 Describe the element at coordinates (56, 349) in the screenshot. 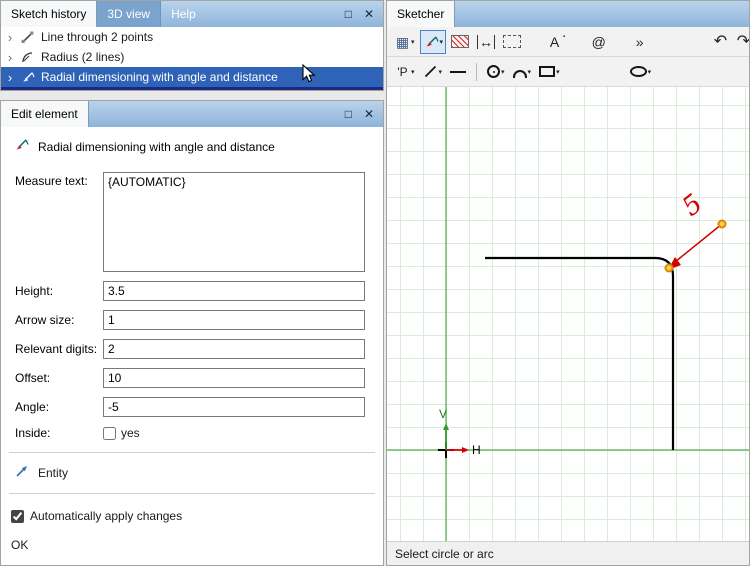

I see `relevant-digits-label: Relevant digits:` at that location.